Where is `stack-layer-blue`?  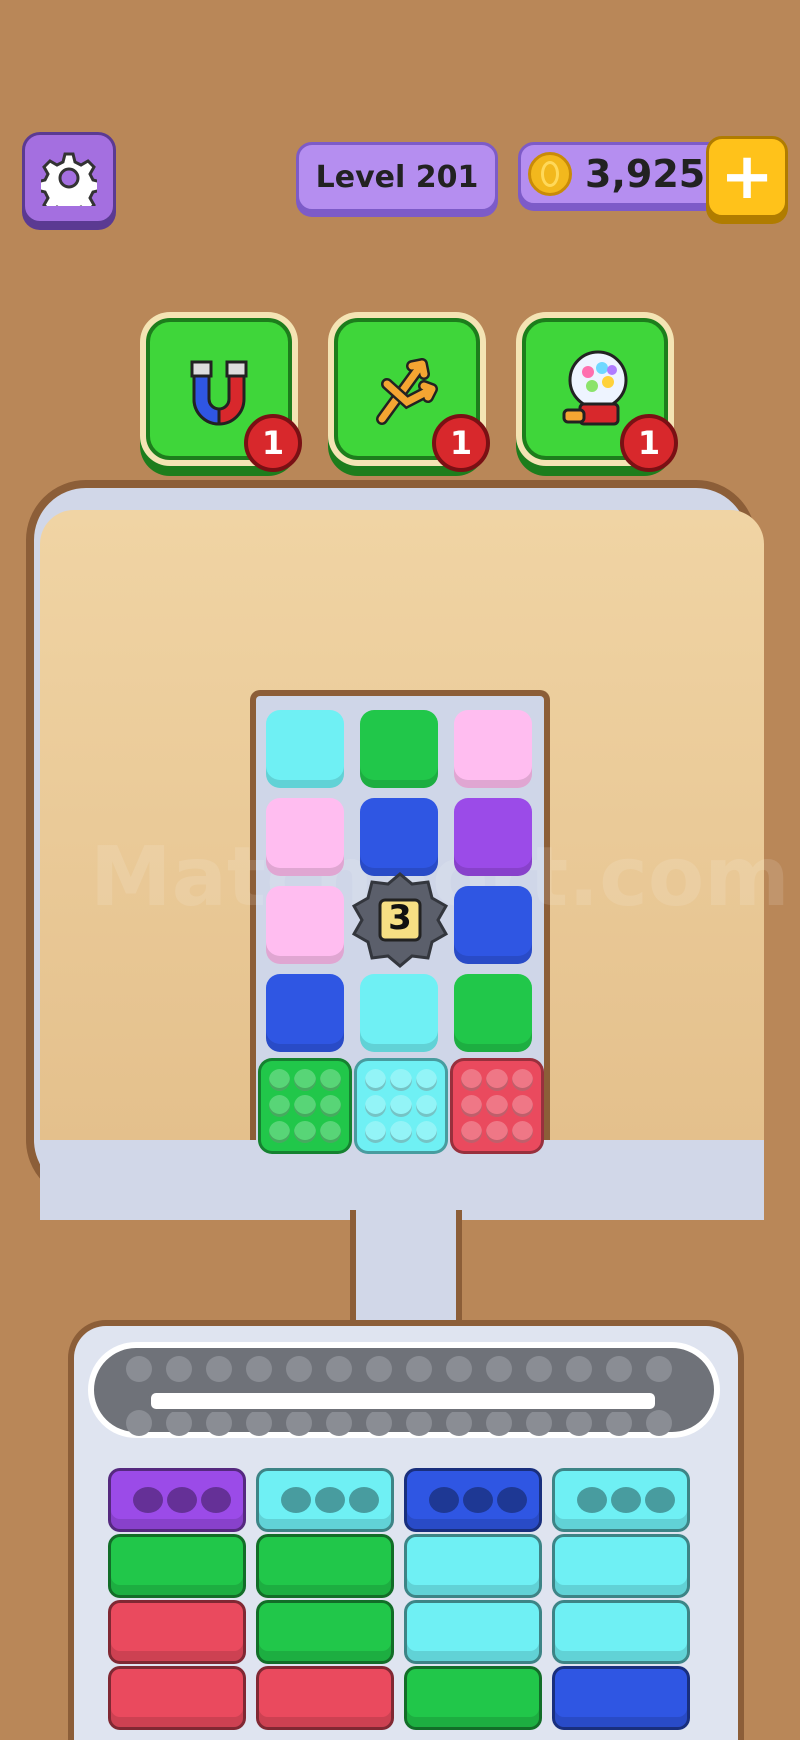 stack-layer-blue is located at coordinates (621, 1698).